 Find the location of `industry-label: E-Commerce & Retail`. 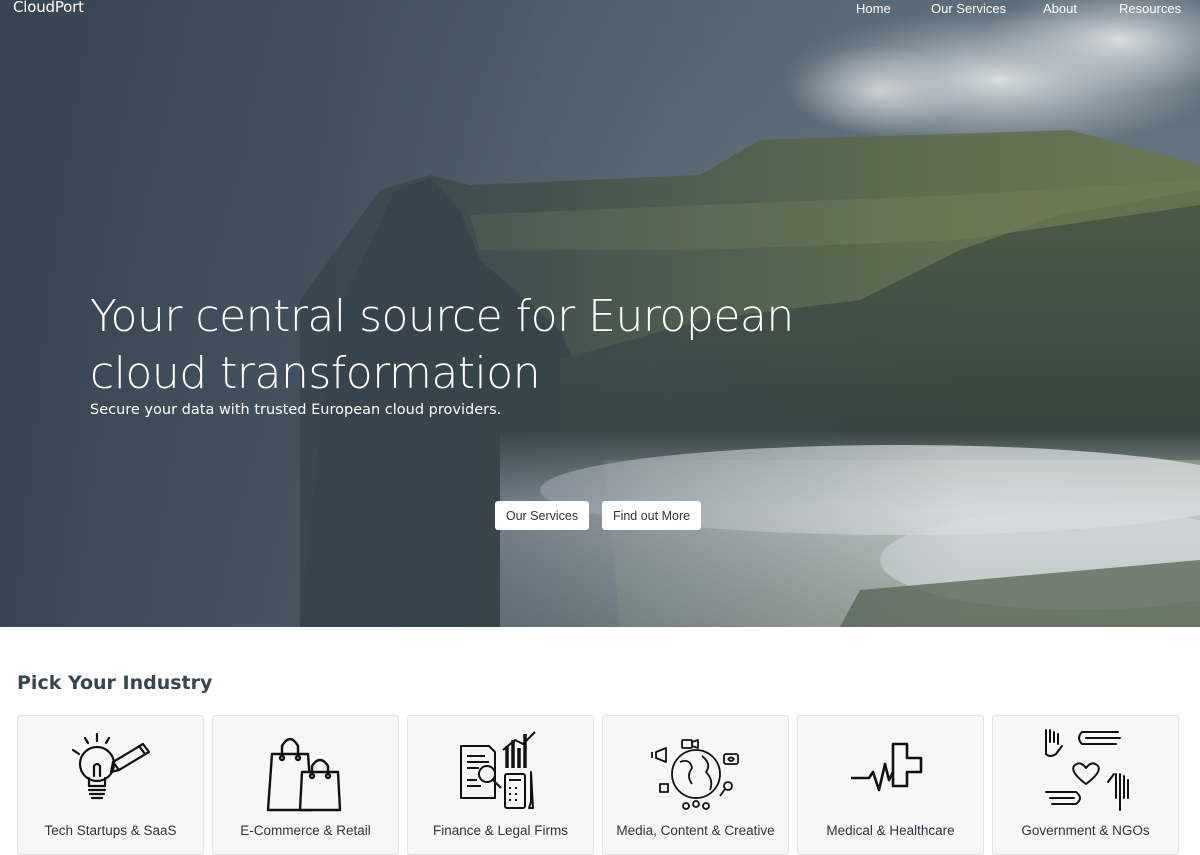

industry-label: E-Commerce & Retail is located at coordinates (305, 830).